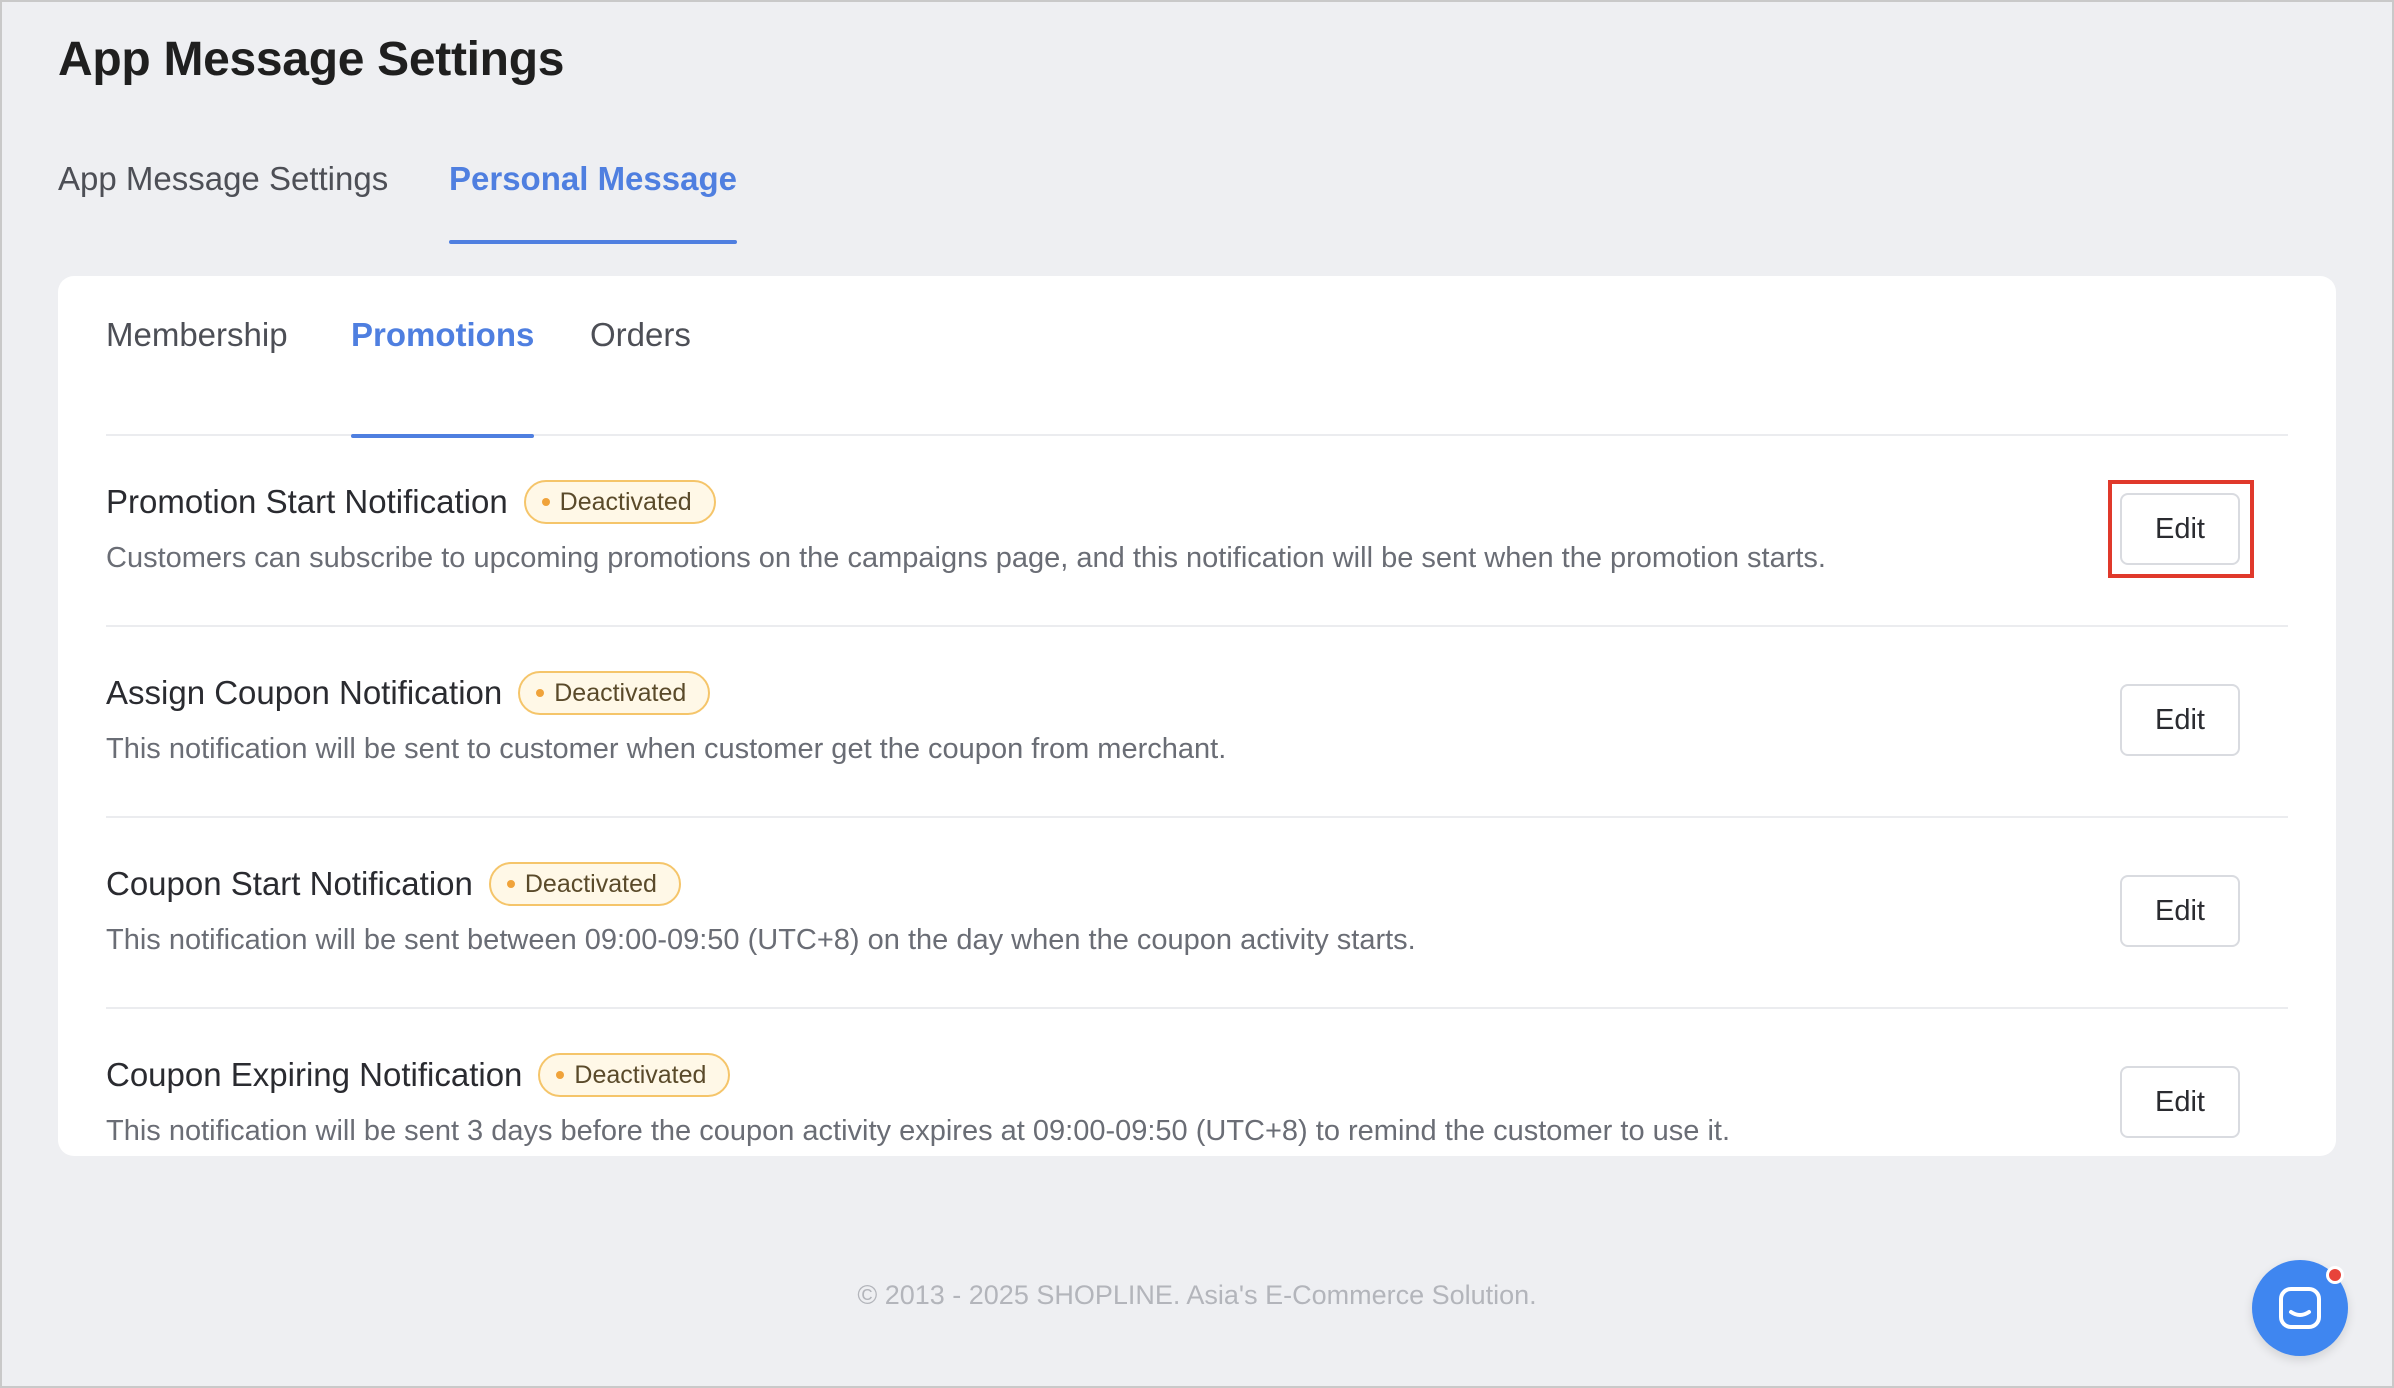 This screenshot has height=1388, width=2394. What do you see at coordinates (311, 59) in the screenshot?
I see `page-title: App Message Settings` at bounding box center [311, 59].